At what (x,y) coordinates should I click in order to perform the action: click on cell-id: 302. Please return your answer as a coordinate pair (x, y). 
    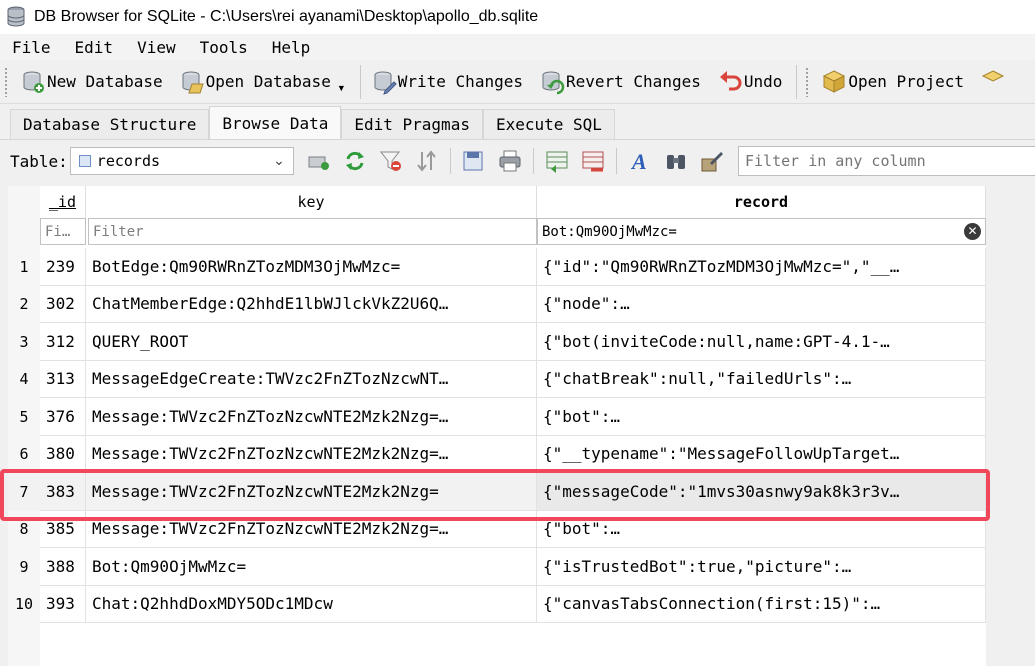
    Looking at the image, I should click on (63, 304).